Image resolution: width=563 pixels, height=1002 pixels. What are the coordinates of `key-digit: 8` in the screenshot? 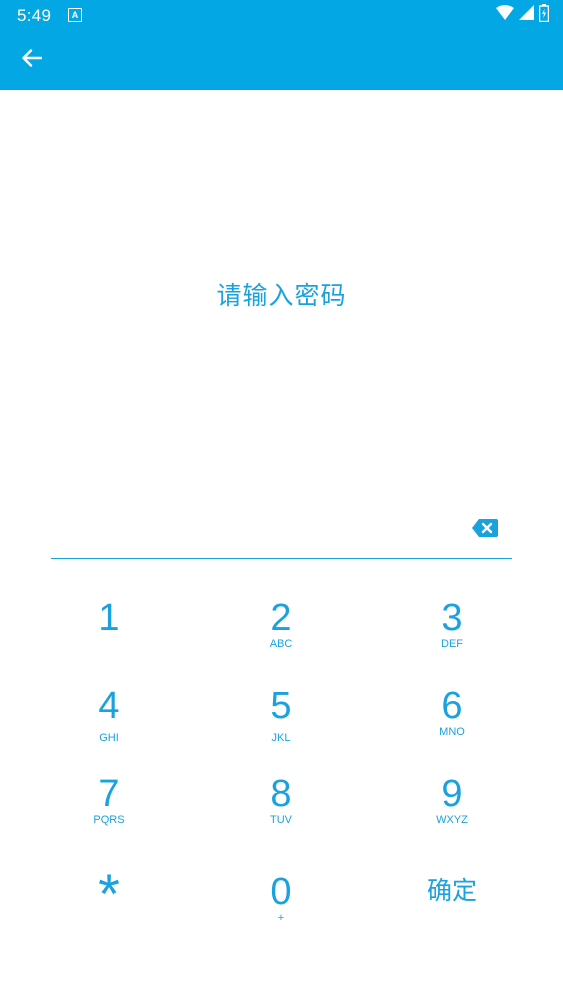 It's located at (281, 794).